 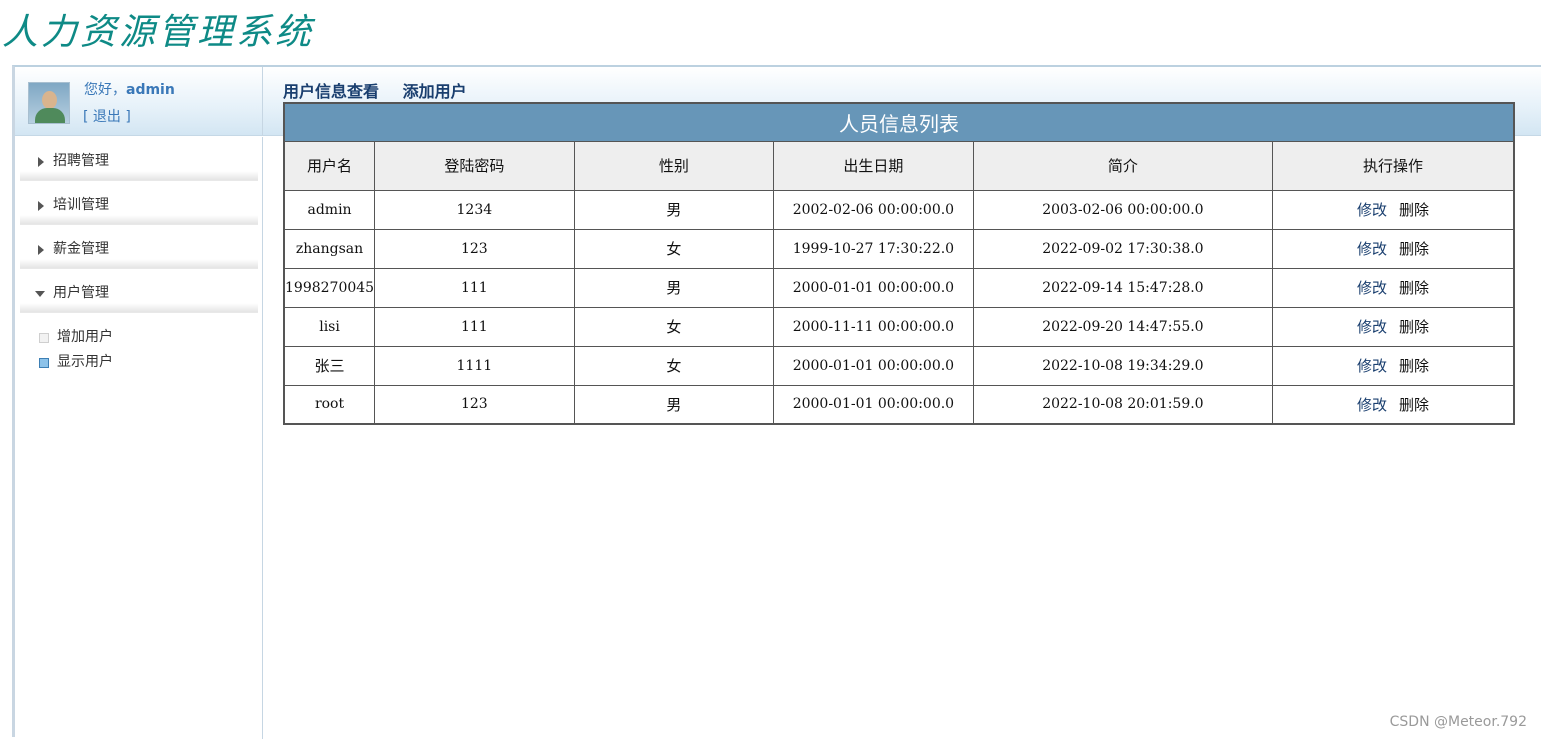 What do you see at coordinates (105, 90) in the screenshot?
I see `greeting-text: 您好，` at bounding box center [105, 90].